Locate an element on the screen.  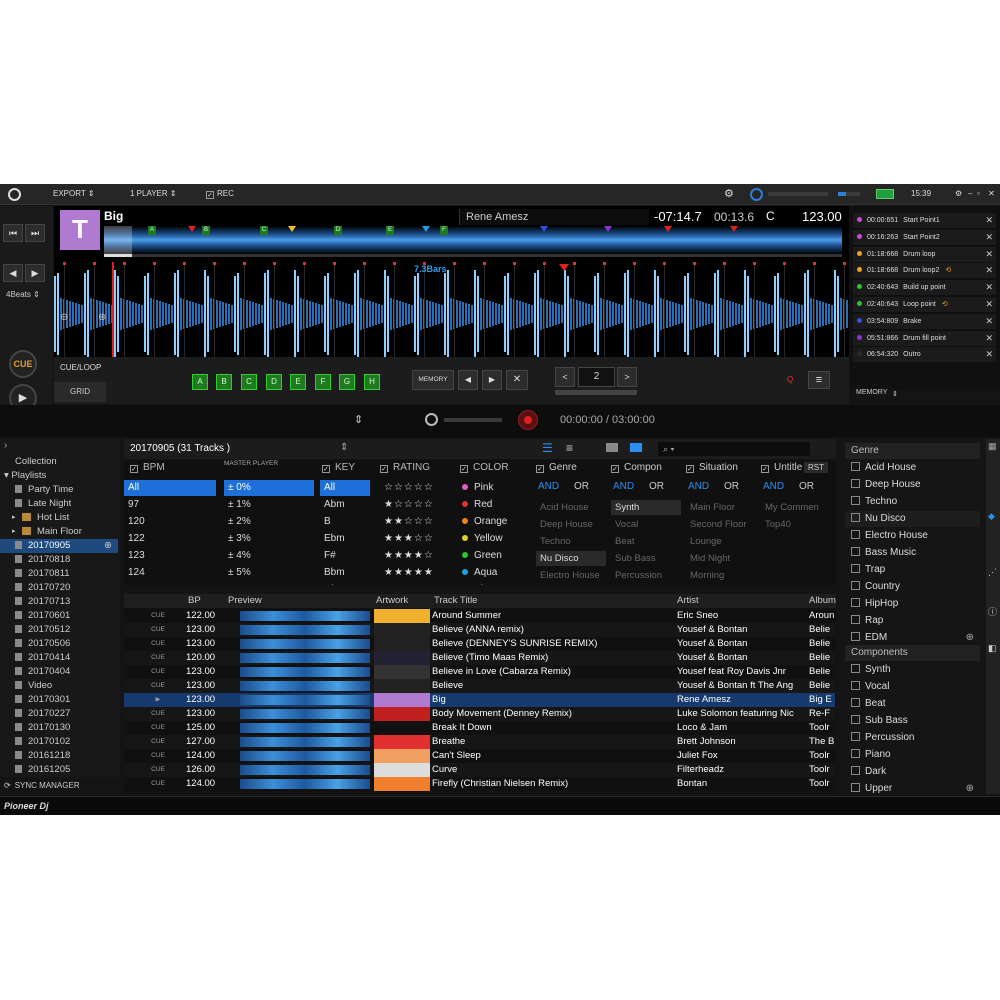
component-tag-item: Sub Bass is located at coordinates (912, 721).